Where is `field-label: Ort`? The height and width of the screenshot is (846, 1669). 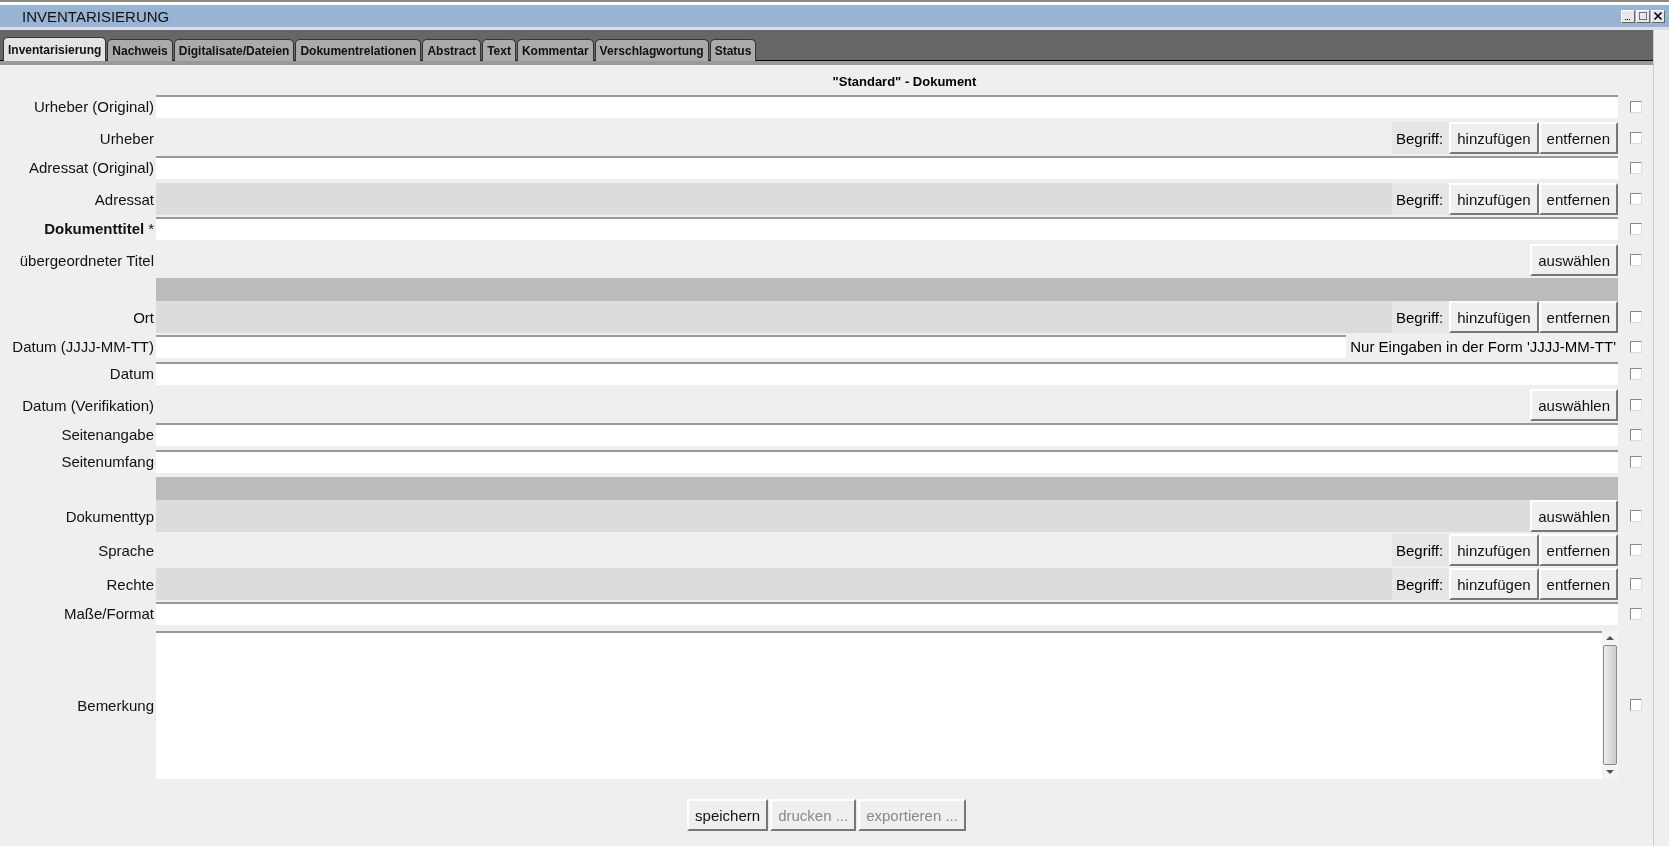 field-label: Ort is located at coordinates (143, 317).